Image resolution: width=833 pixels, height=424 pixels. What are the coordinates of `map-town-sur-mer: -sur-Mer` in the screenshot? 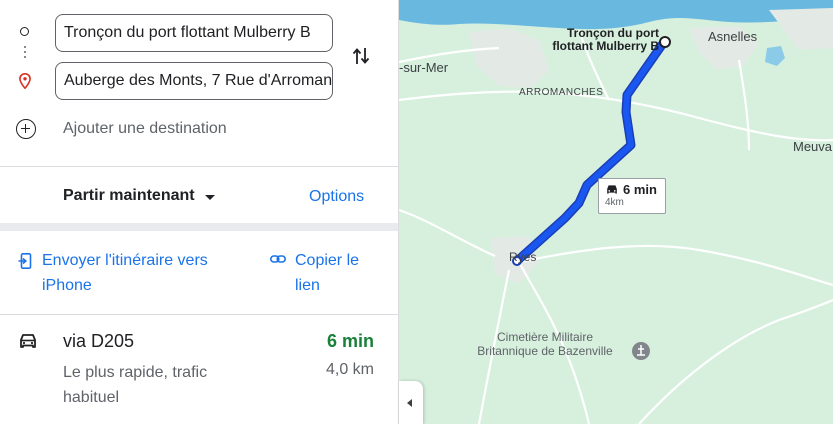 It's located at (423, 67).